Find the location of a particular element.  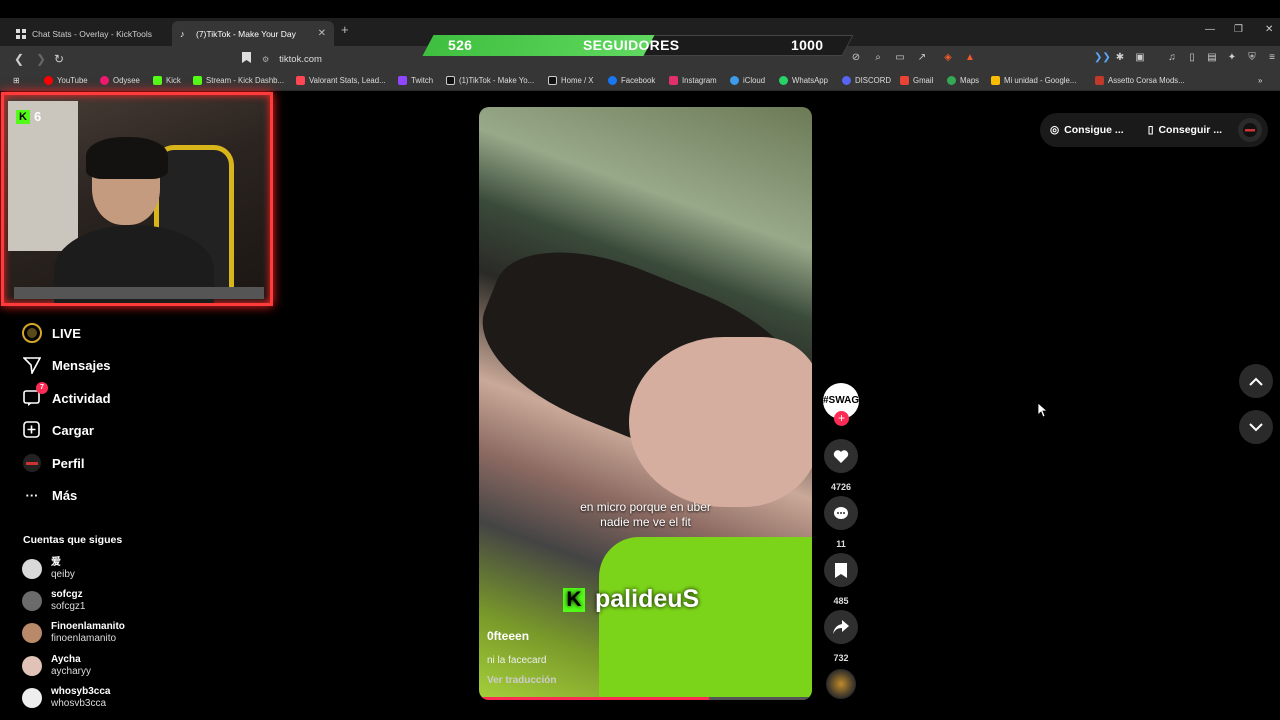

wallet-card-icon: ▤ is located at coordinates (1212, 58).